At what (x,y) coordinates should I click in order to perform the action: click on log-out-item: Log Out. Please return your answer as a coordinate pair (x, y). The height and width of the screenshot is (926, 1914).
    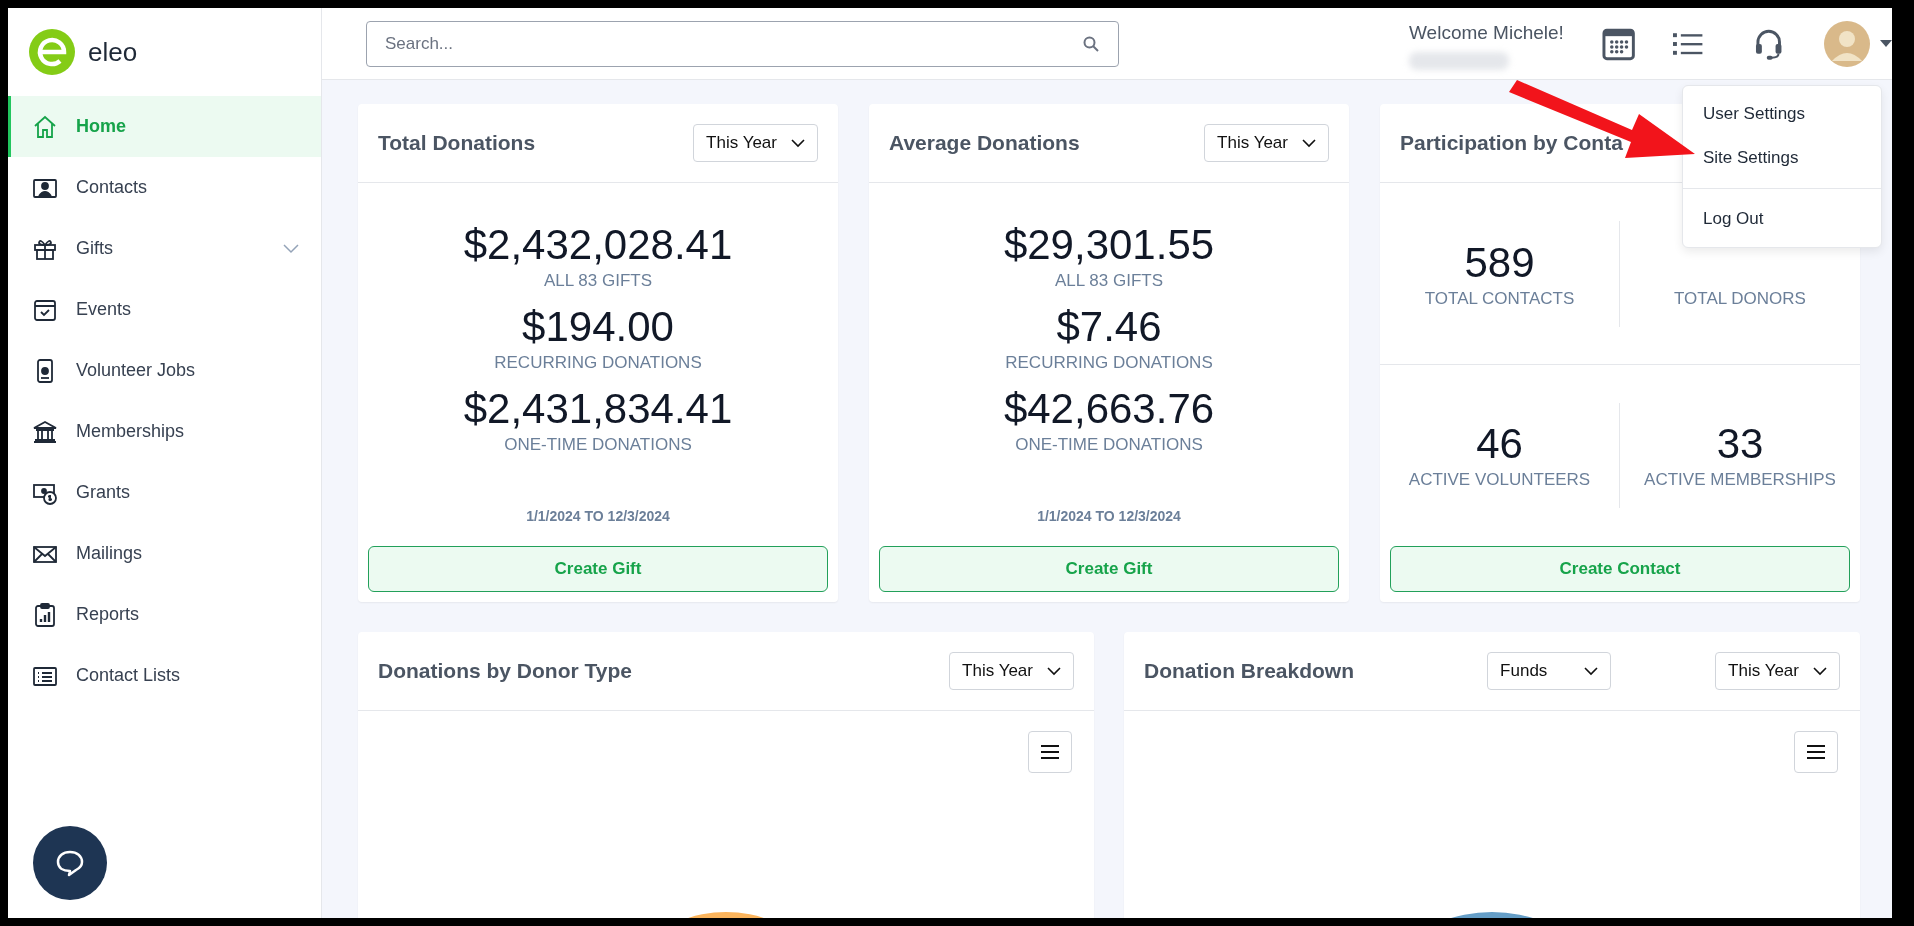
    Looking at the image, I should click on (1782, 219).